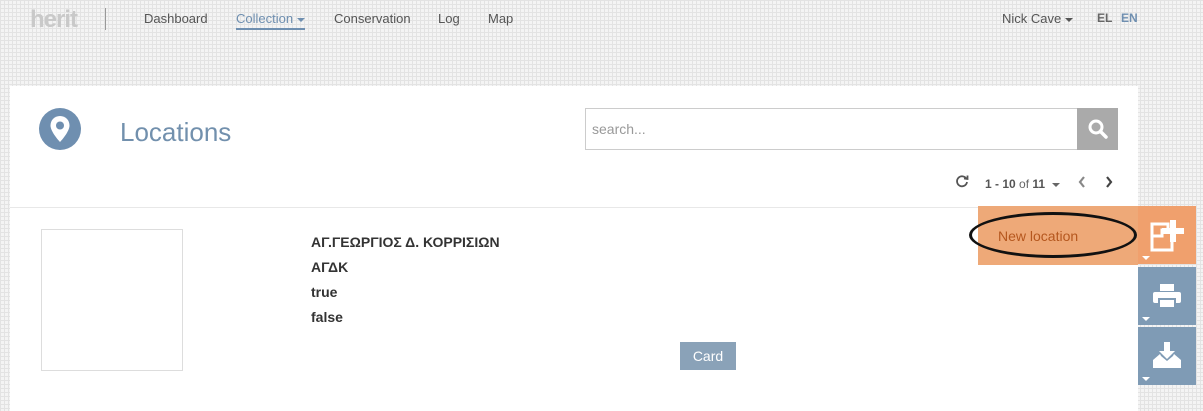 This screenshot has width=1203, height=411. I want to click on add-document-icon, so click(1167, 236).